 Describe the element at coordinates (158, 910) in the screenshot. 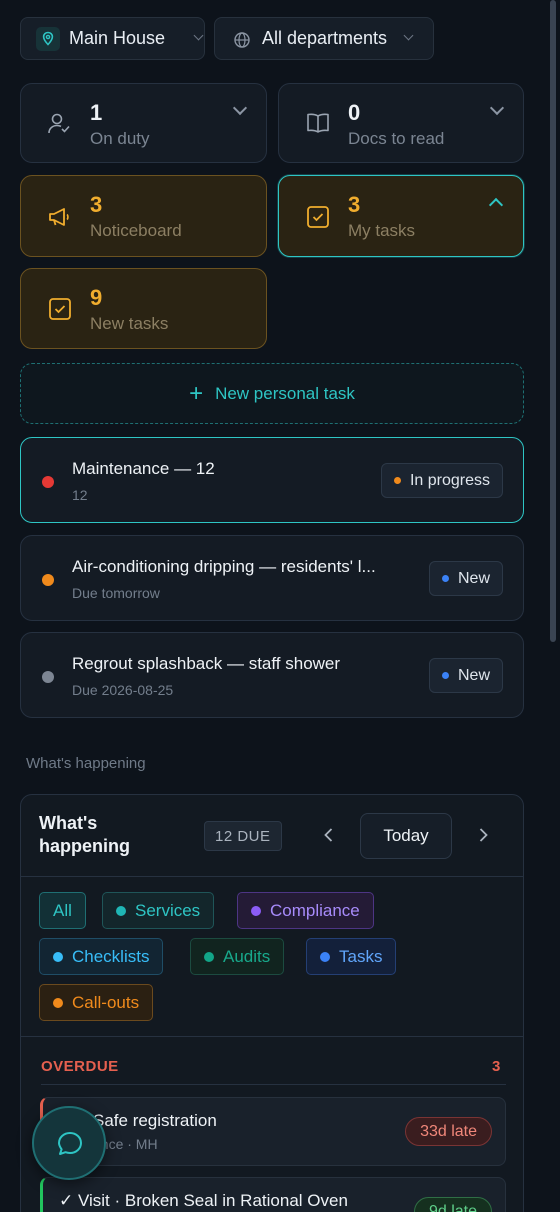

I see `chip-services: Services` at that location.